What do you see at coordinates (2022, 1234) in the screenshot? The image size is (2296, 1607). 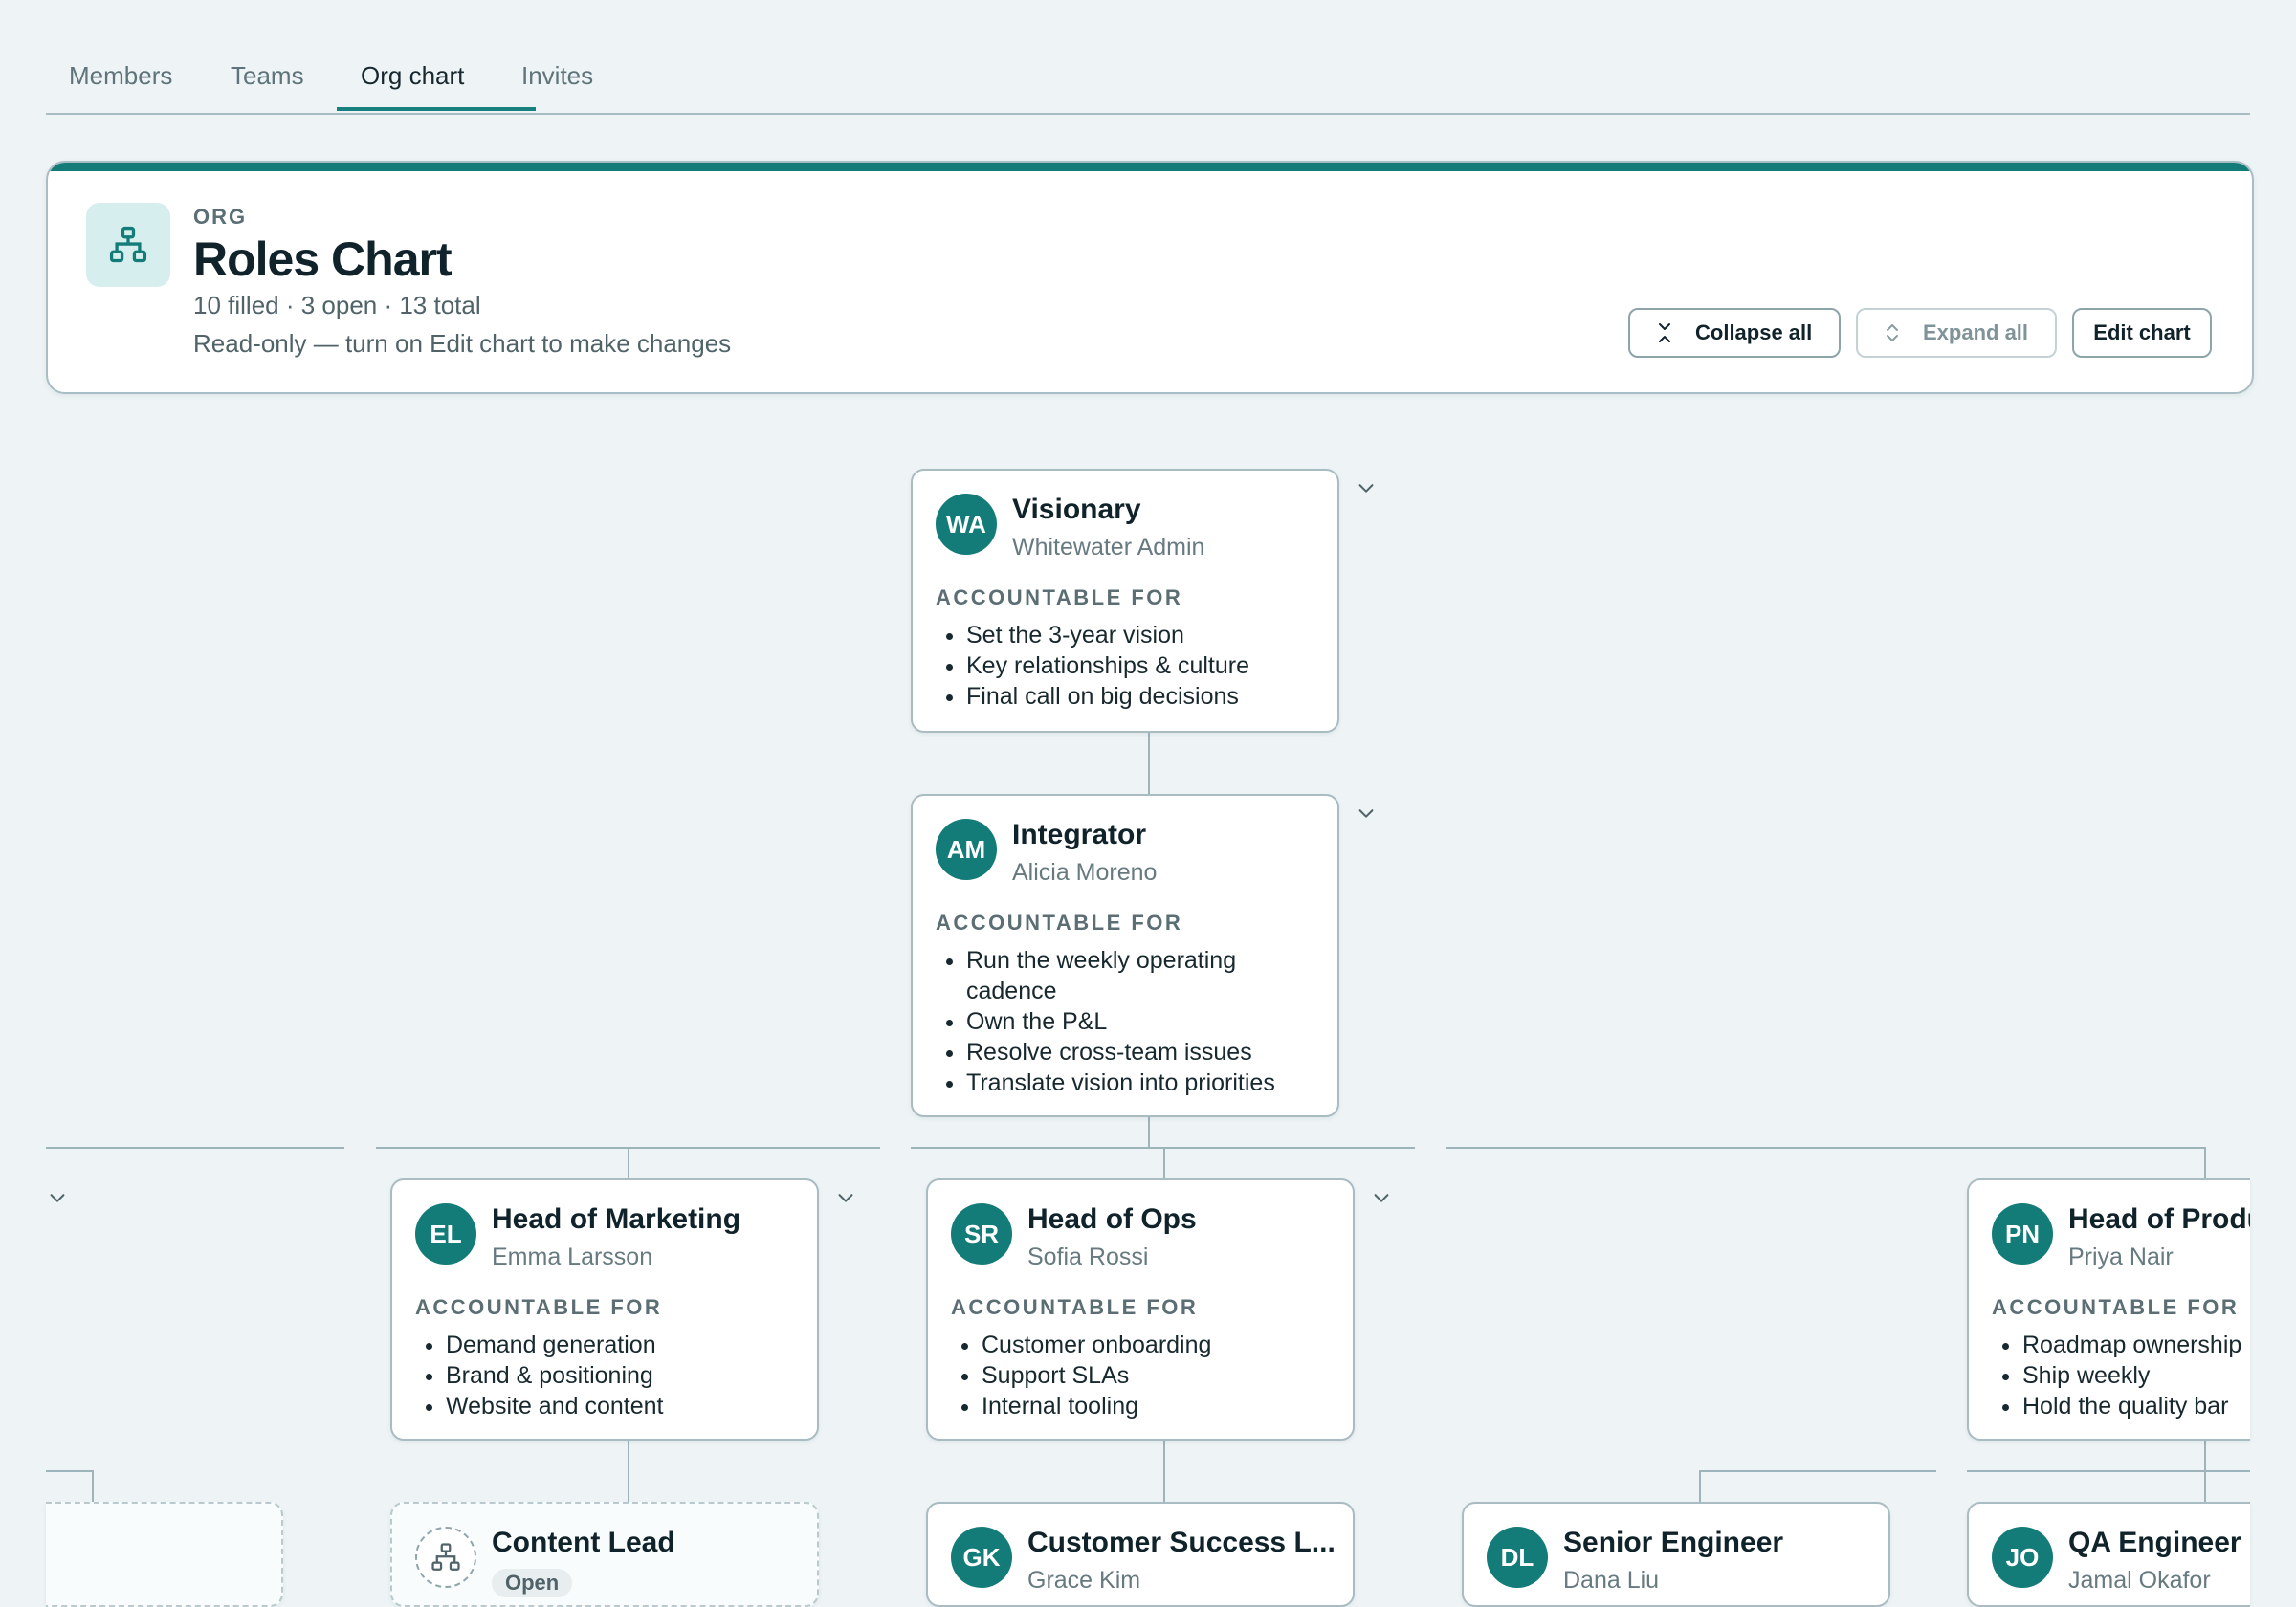 I see `avatar: PN` at bounding box center [2022, 1234].